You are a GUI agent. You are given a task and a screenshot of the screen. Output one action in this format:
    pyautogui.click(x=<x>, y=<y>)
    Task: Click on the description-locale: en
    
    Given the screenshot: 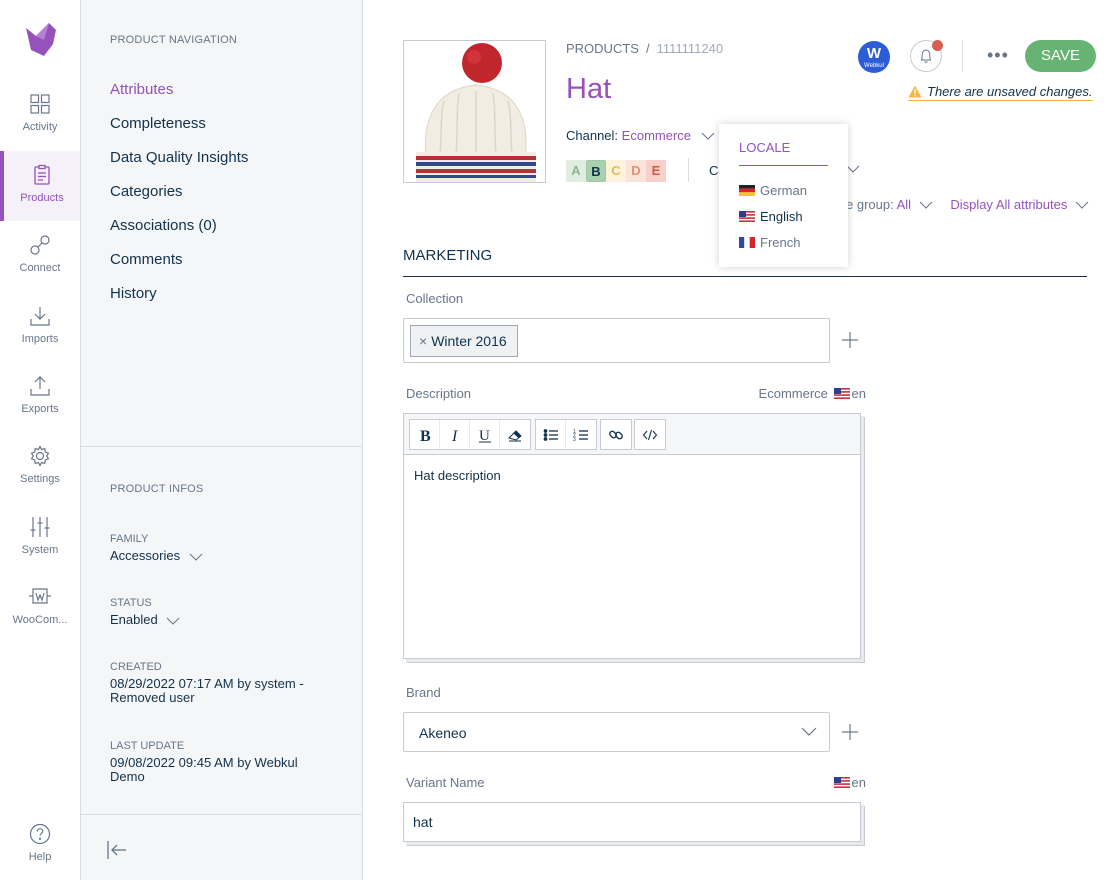 What is the action you would take?
    pyautogui.click(x=858, y=393)
    